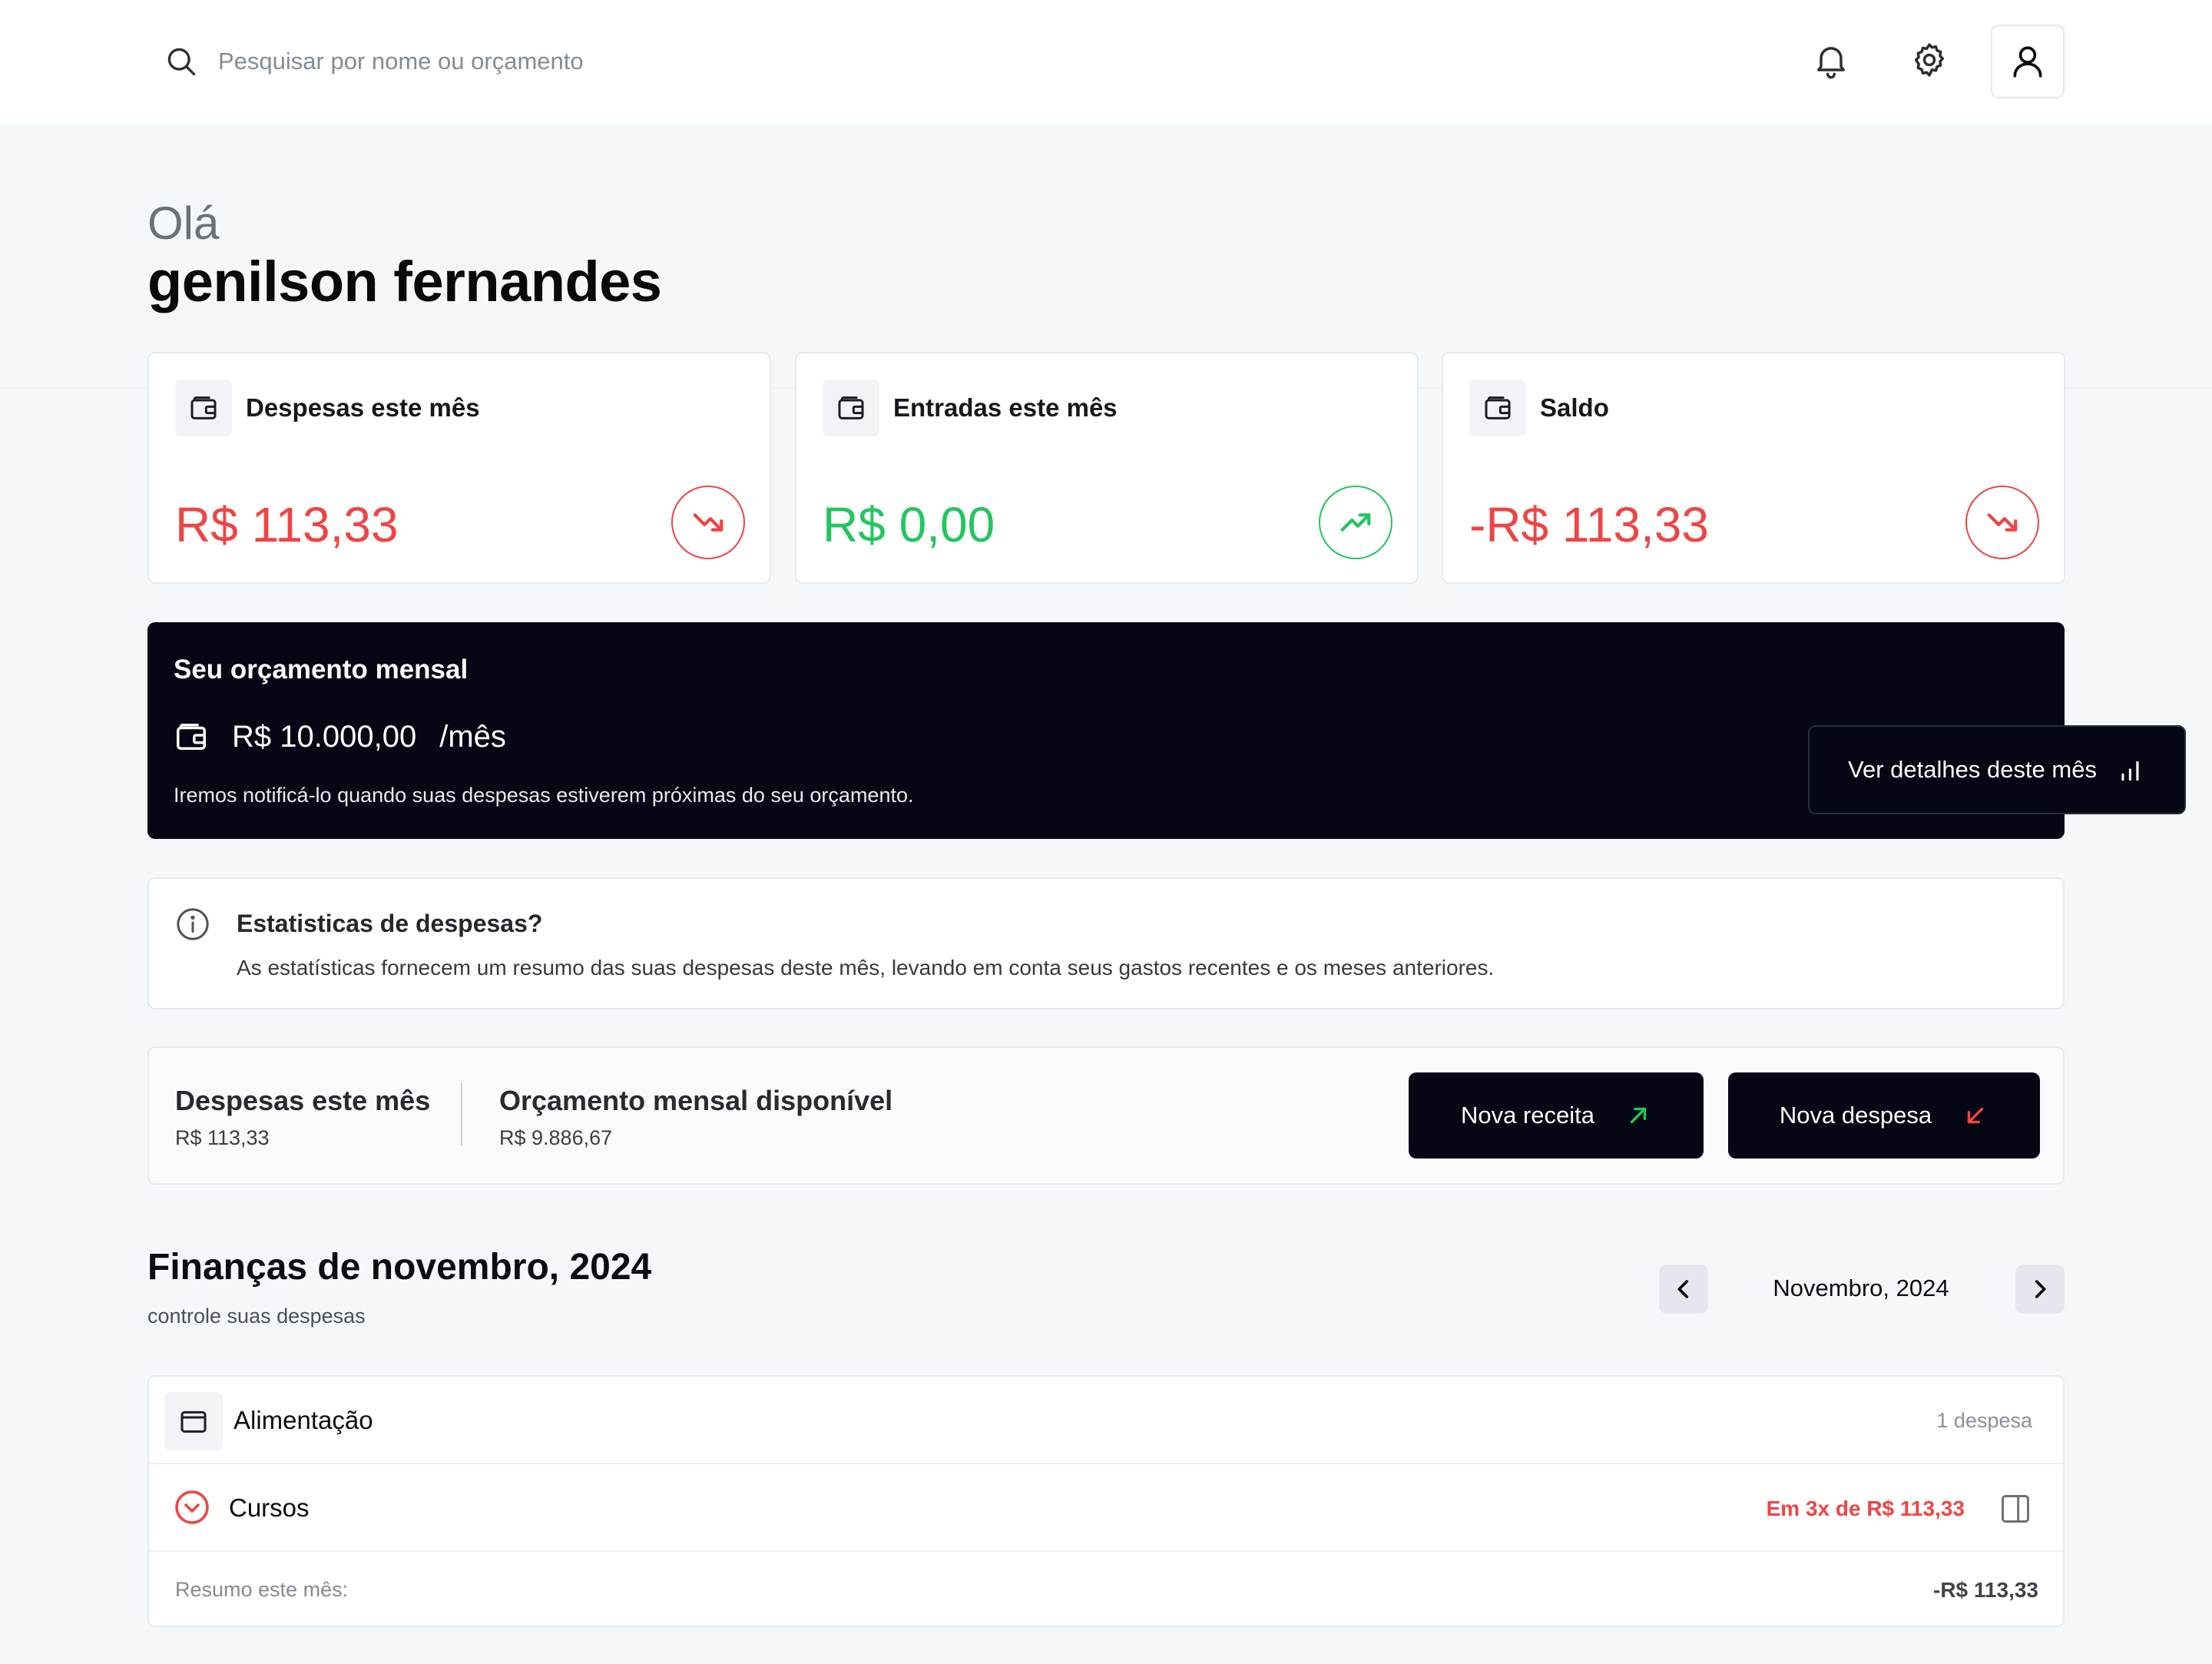  I want to click on user-name: genilson fernandes, so click(405, 281).